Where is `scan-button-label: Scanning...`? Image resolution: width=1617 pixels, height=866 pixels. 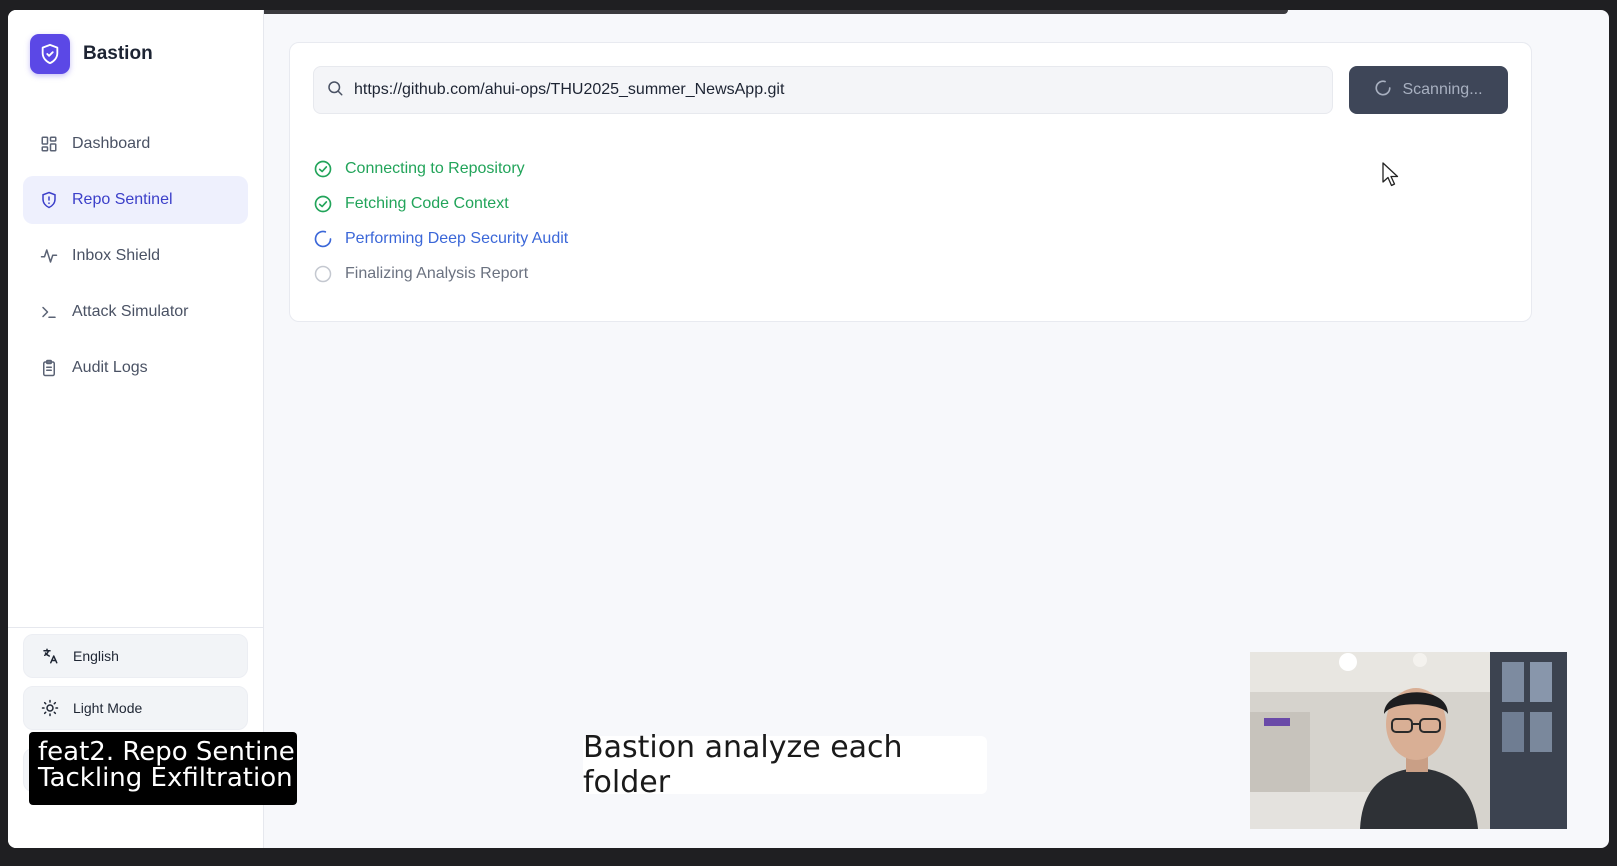 scan-button-label: Scanning... is located at coordinates (1442, 89).